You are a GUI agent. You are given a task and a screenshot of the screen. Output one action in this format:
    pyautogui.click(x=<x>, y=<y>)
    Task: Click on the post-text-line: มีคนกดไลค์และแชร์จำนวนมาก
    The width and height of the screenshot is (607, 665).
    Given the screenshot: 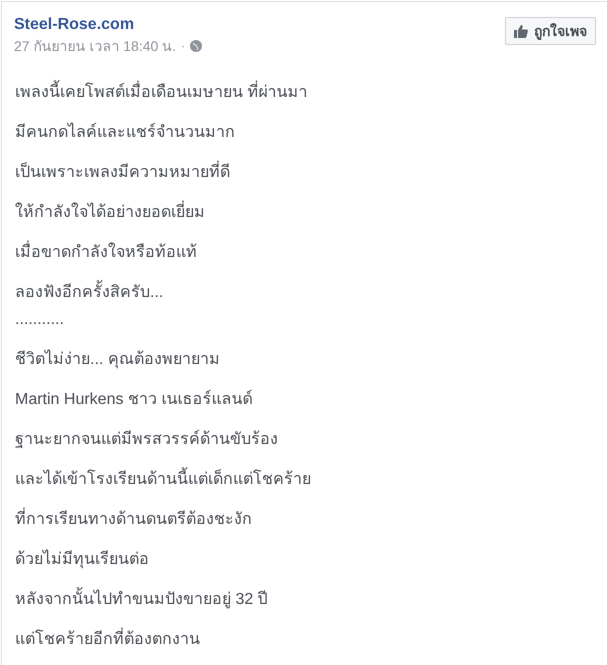 What is the action you would take?
    pyautogui.click(x=125, y=132)
    